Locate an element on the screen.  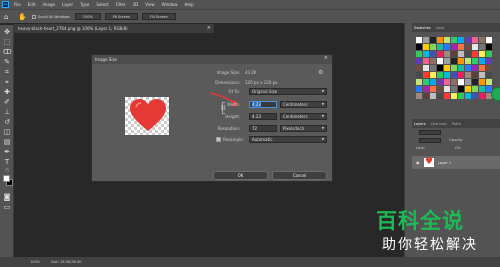
tab-color: Color is located at coordinates (440, 28).